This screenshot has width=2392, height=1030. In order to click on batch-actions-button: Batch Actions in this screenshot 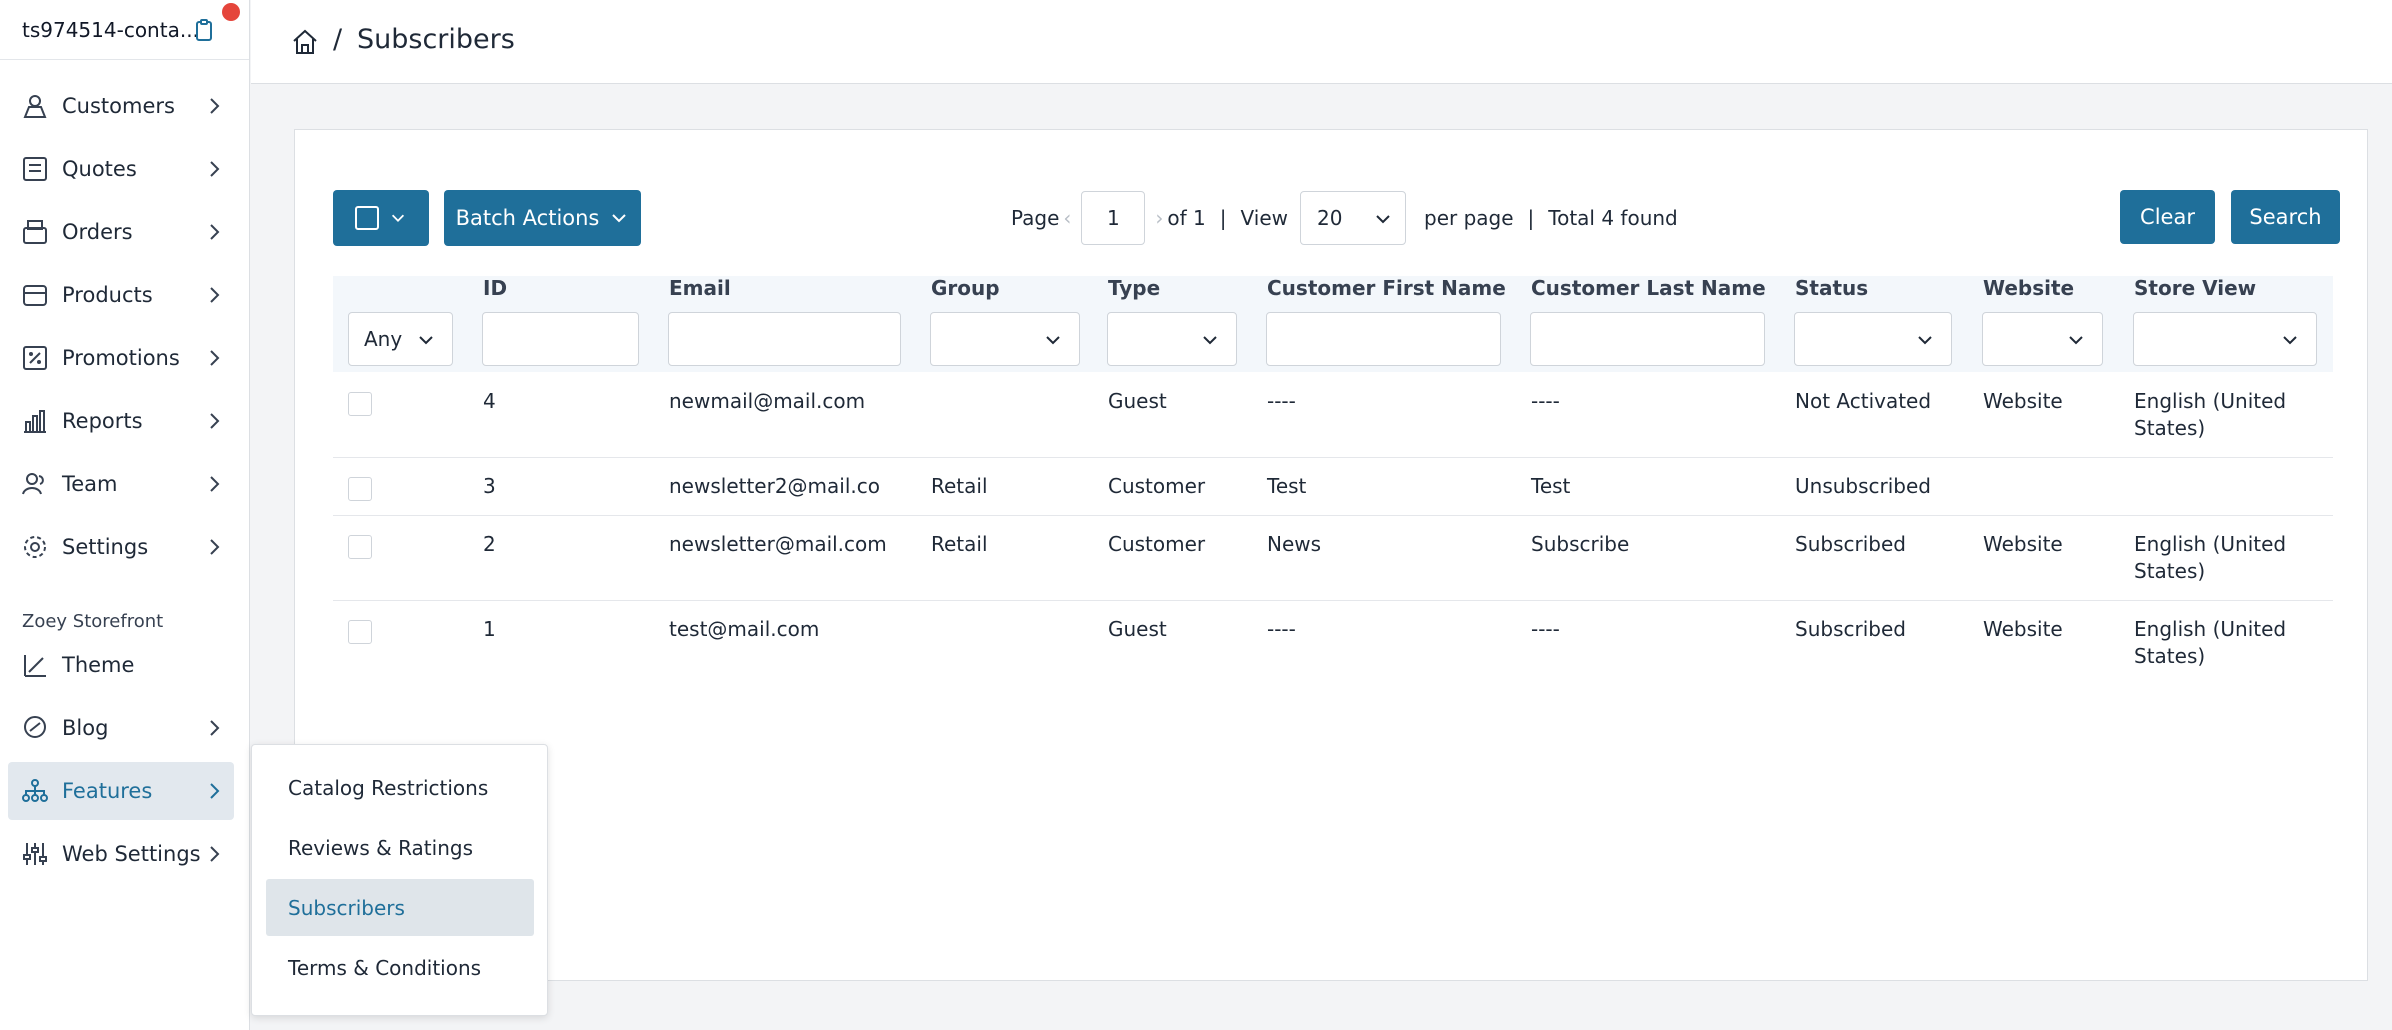, I will do `click(542, 218)`.